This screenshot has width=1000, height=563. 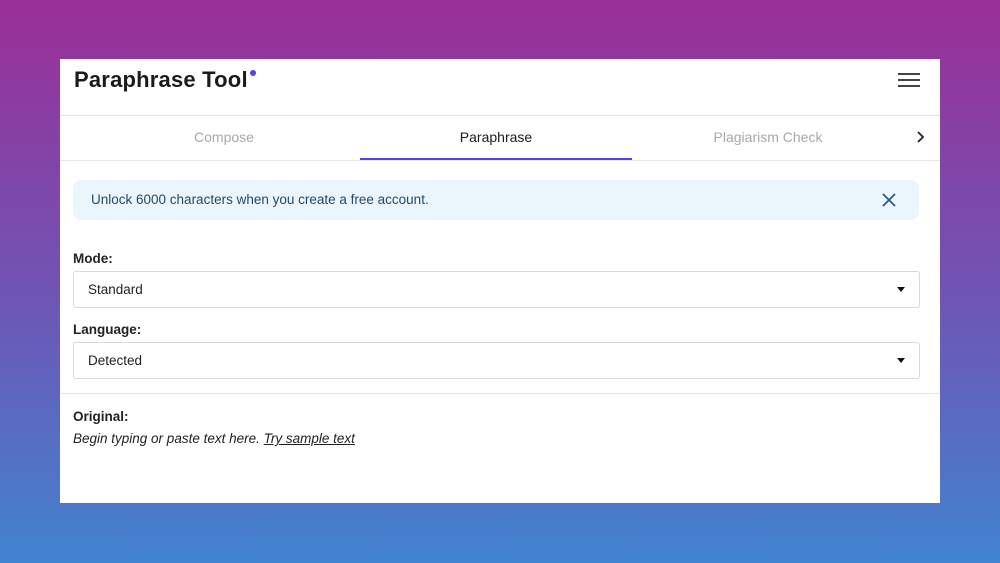 I want to click on language-label: Language:, so click(x=107, y=329).